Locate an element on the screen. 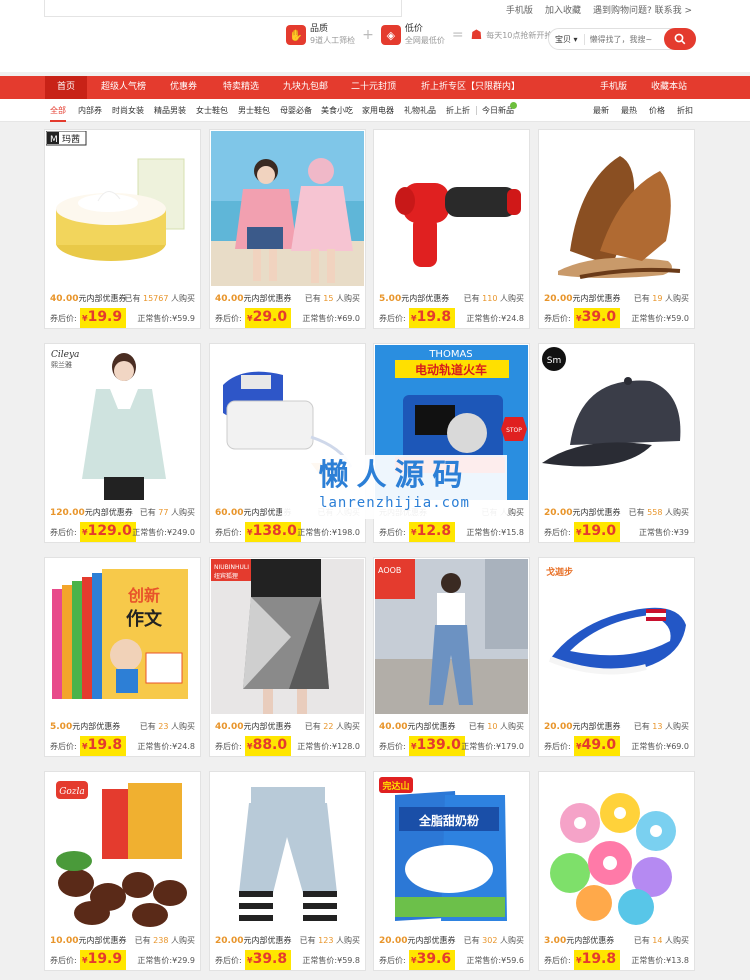 This screenshot has width=750, height=980. cat-appliances: 家用电器 is located at coordinates (378, 110).